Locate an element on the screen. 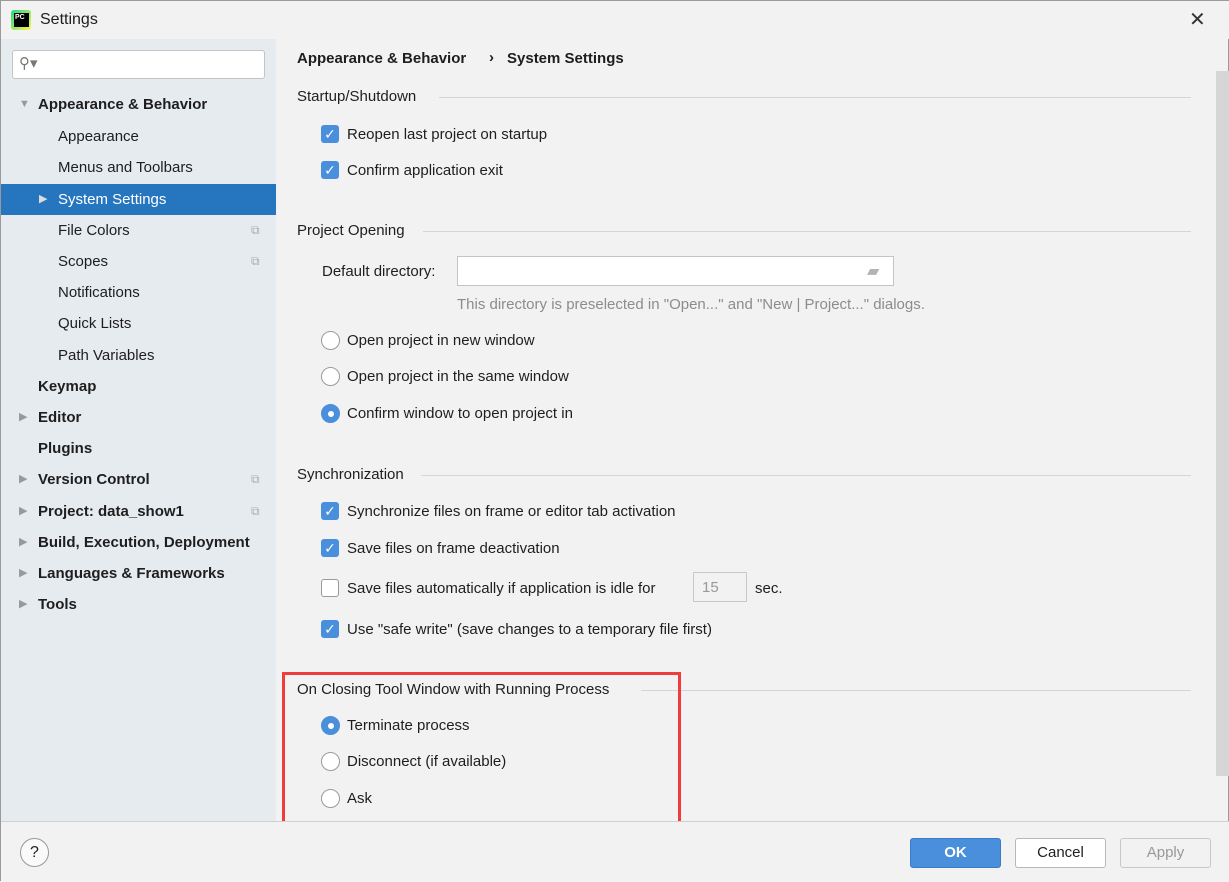  confirm-window-label: Confirm window to open project in is located at coordinates (460, 413).